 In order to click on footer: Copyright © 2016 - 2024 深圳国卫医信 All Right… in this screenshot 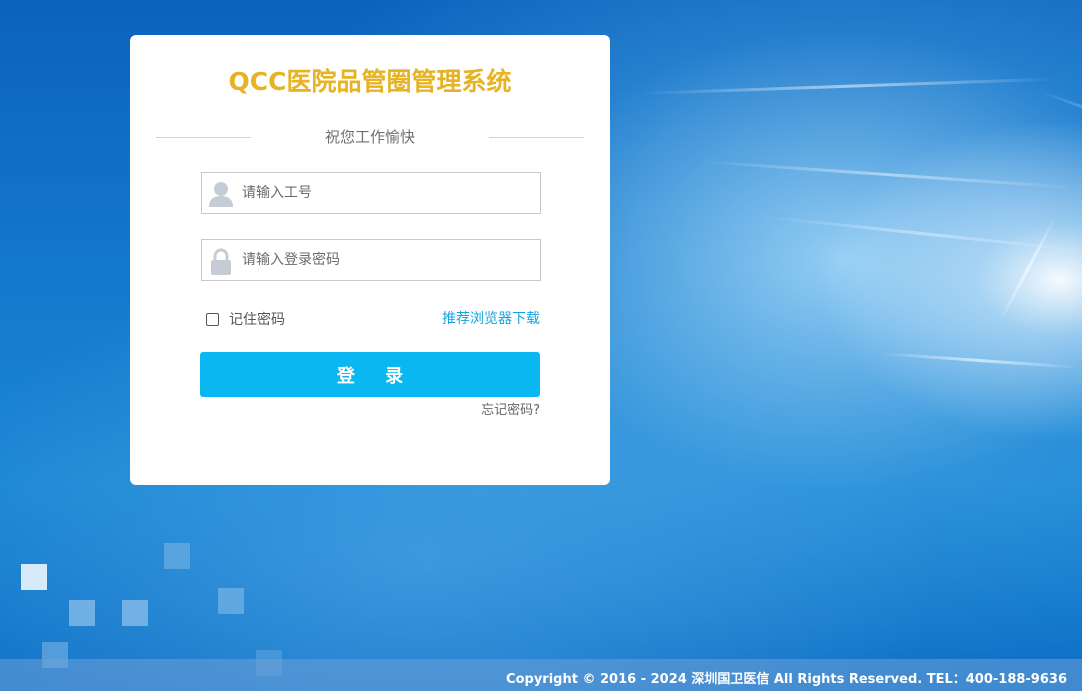, I will do `click(541, 675)`.